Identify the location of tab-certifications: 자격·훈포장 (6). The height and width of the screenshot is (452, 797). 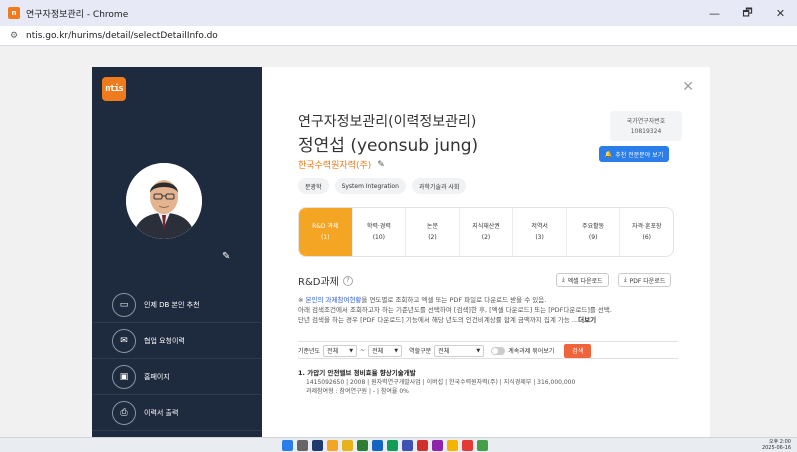
(646, 232).